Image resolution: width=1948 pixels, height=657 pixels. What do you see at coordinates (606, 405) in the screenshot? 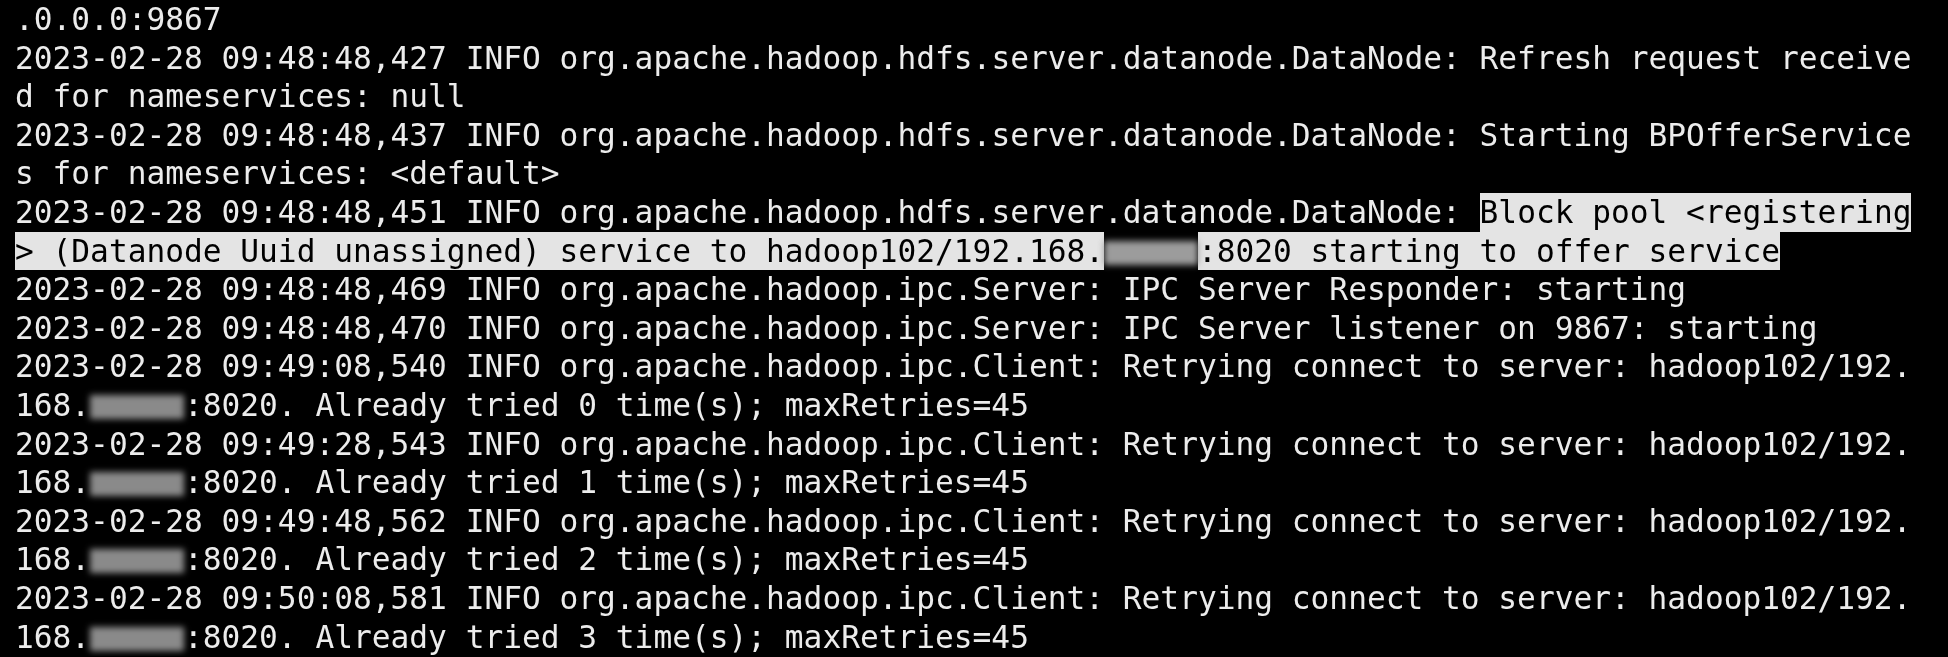
I see `log-text: :8020. Already tried 0 time(s); maxRetries=45` at bounding box center [606, 405].